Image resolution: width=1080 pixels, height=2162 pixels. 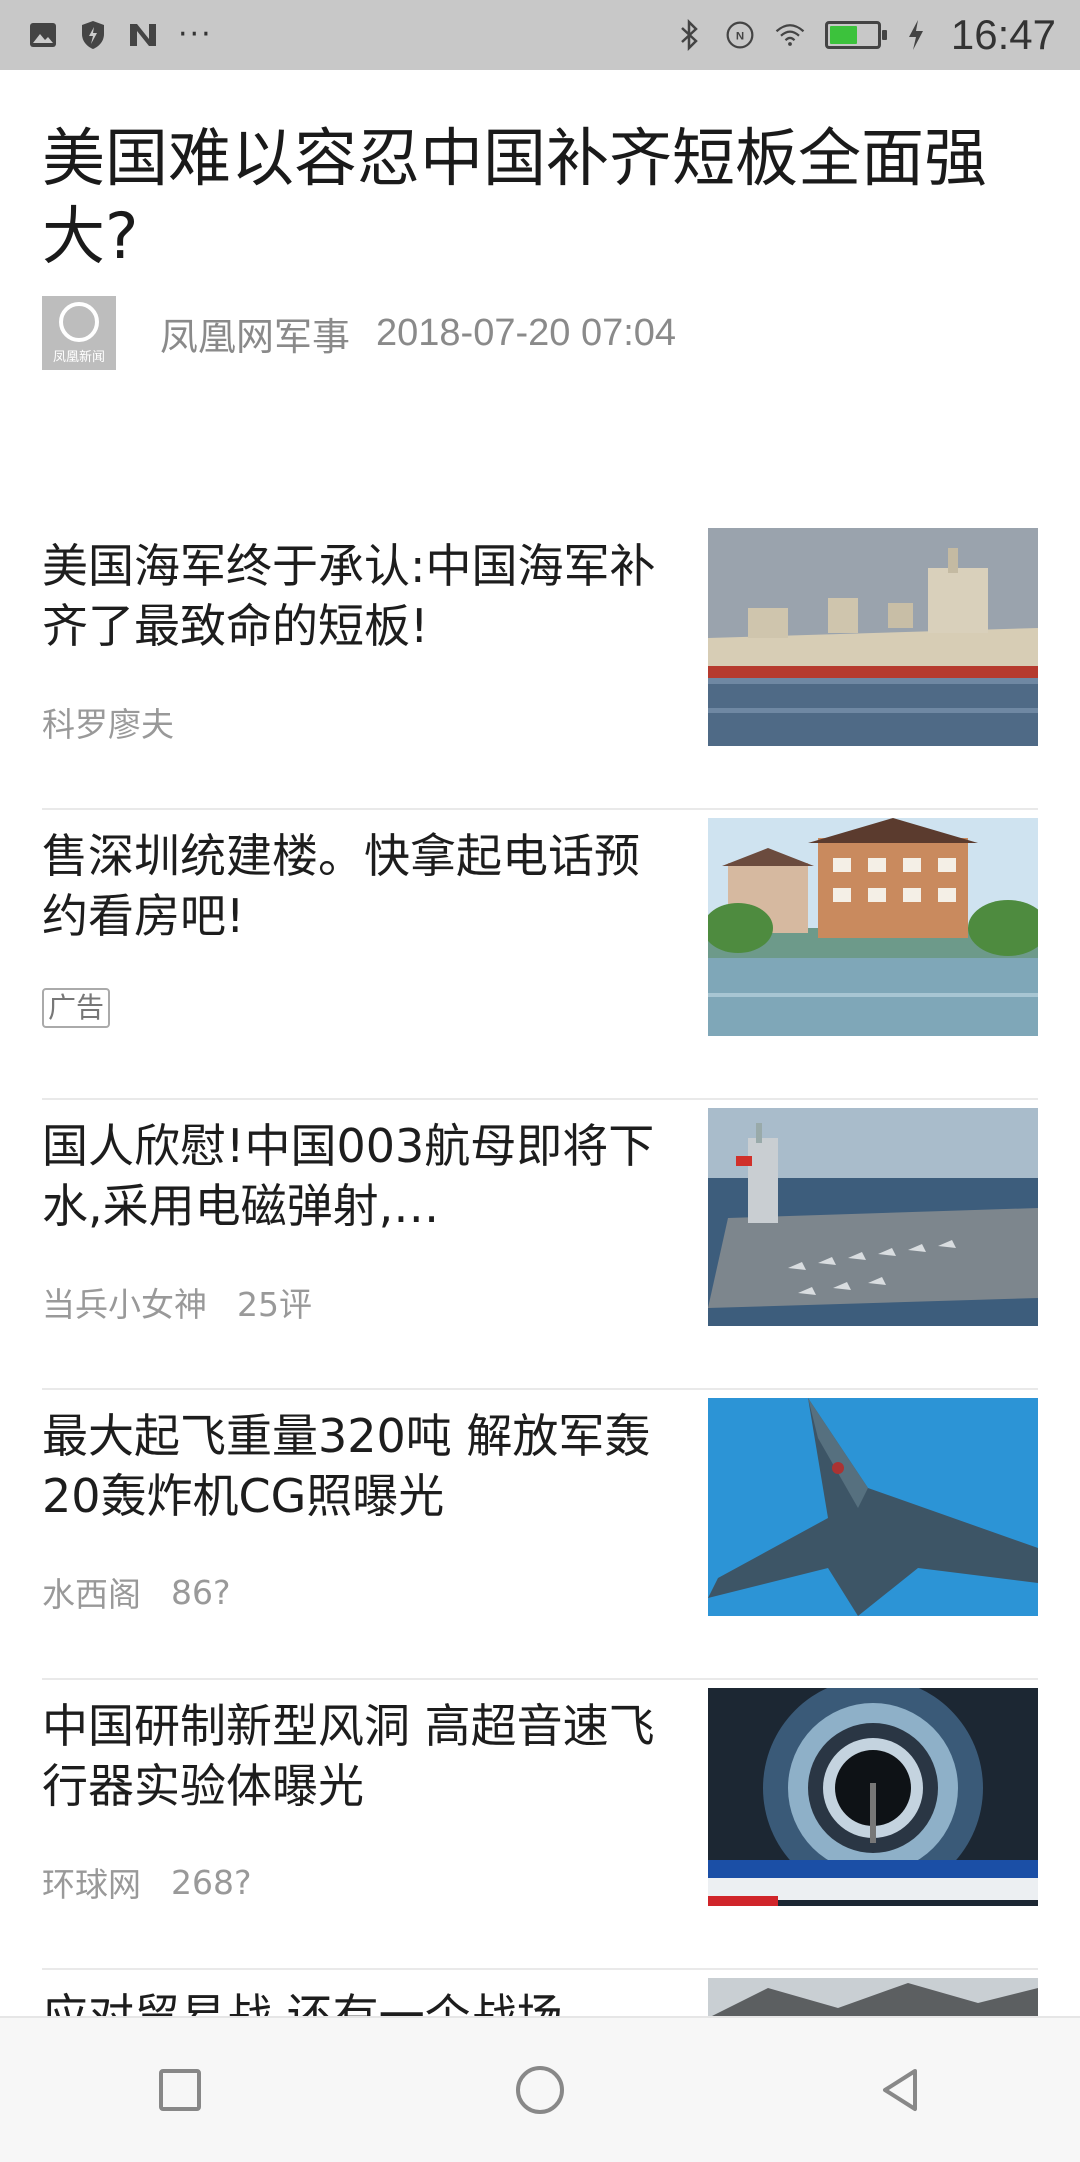 I want to click on n-app-icon, so click(x=143, y=35).